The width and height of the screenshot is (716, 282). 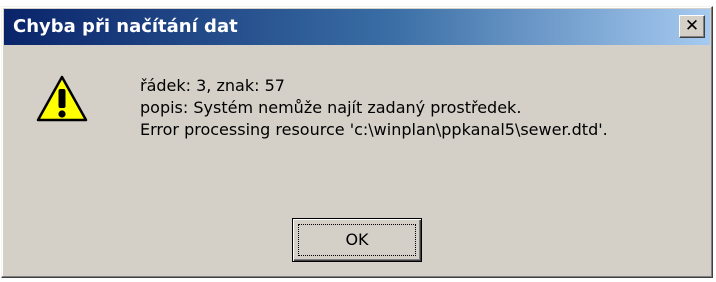 I want to click on title-bar: Chyba při načítání dat ✕, so click(x=357, y=27).